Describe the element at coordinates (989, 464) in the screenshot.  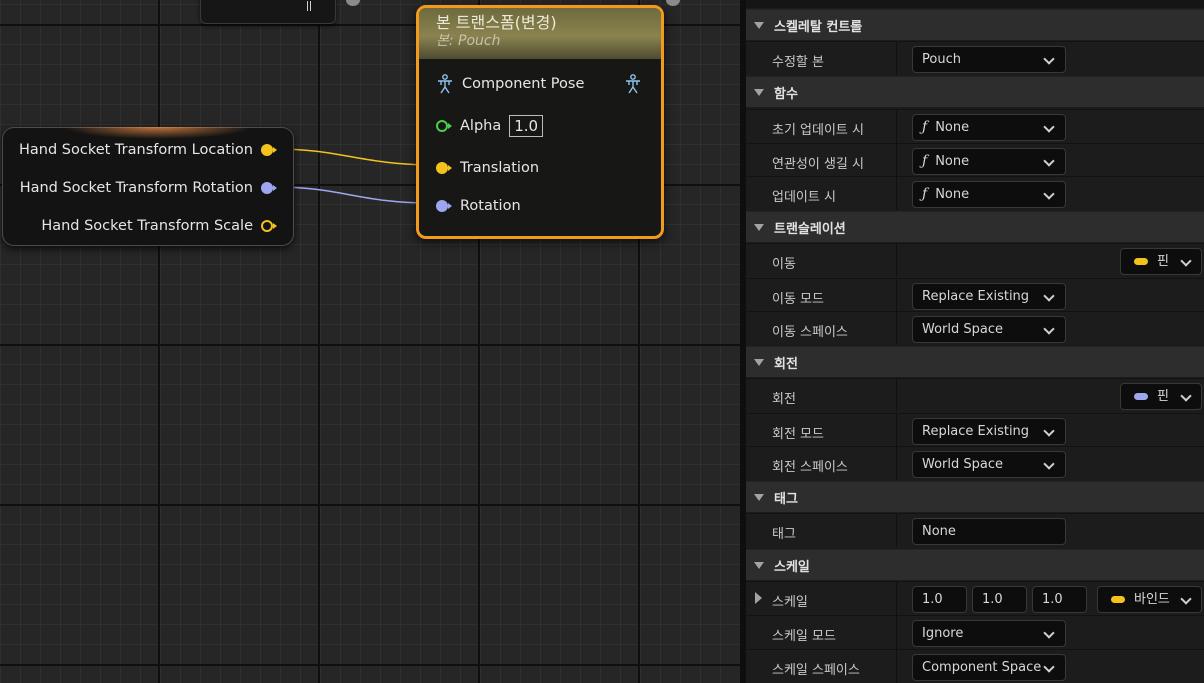
I see `rotation-space-dropdown: World Space` at that location.